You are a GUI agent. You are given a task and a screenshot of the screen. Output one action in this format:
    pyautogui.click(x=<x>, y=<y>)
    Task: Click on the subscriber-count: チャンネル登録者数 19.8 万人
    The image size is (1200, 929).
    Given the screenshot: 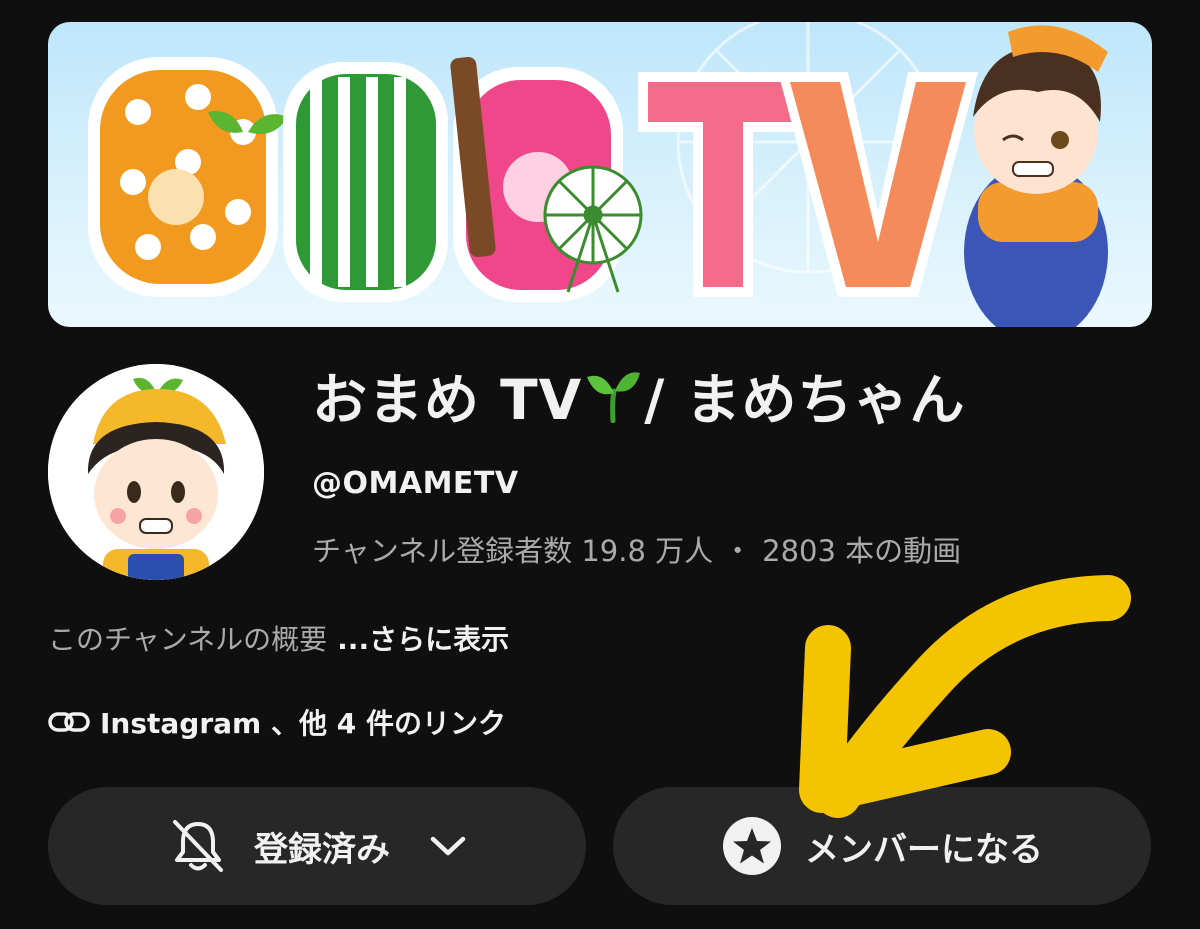 What is the action you would take?
    pyautogui.click(x=513, y=551)
    